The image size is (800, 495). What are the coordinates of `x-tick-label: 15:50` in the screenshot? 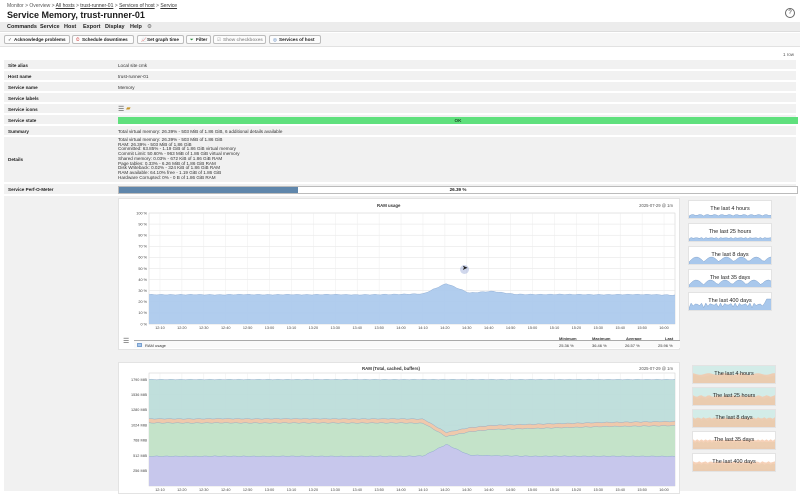 It's located at (642, 490).